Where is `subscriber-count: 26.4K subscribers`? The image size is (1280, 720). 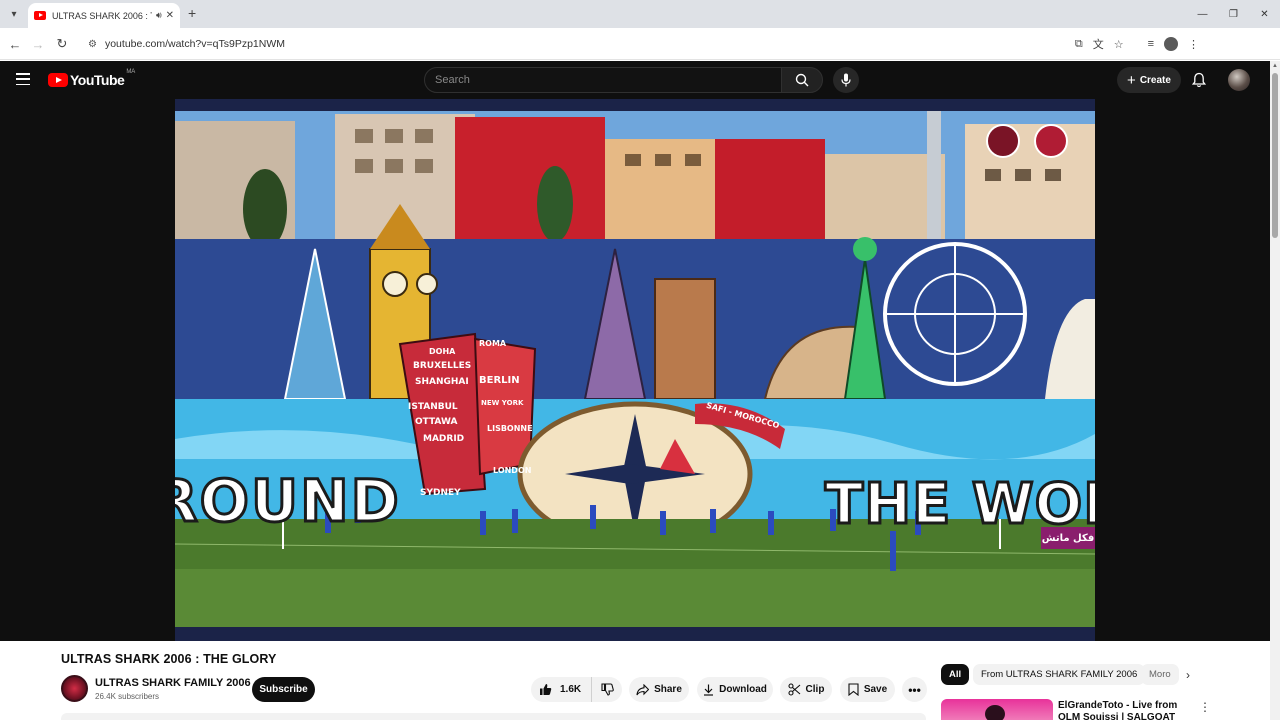 subscriber-count: 26.4K subscribers is located at coordinates (127, 696).